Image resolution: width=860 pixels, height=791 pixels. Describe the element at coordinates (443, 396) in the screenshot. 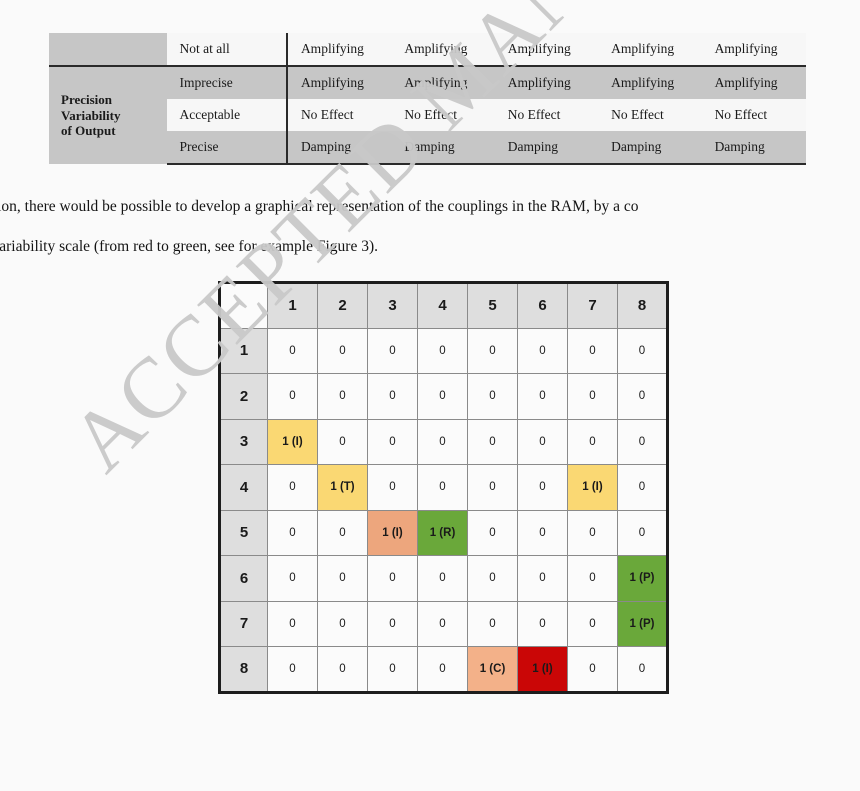

I see `ram-matrix-row: 200000000` at that location.